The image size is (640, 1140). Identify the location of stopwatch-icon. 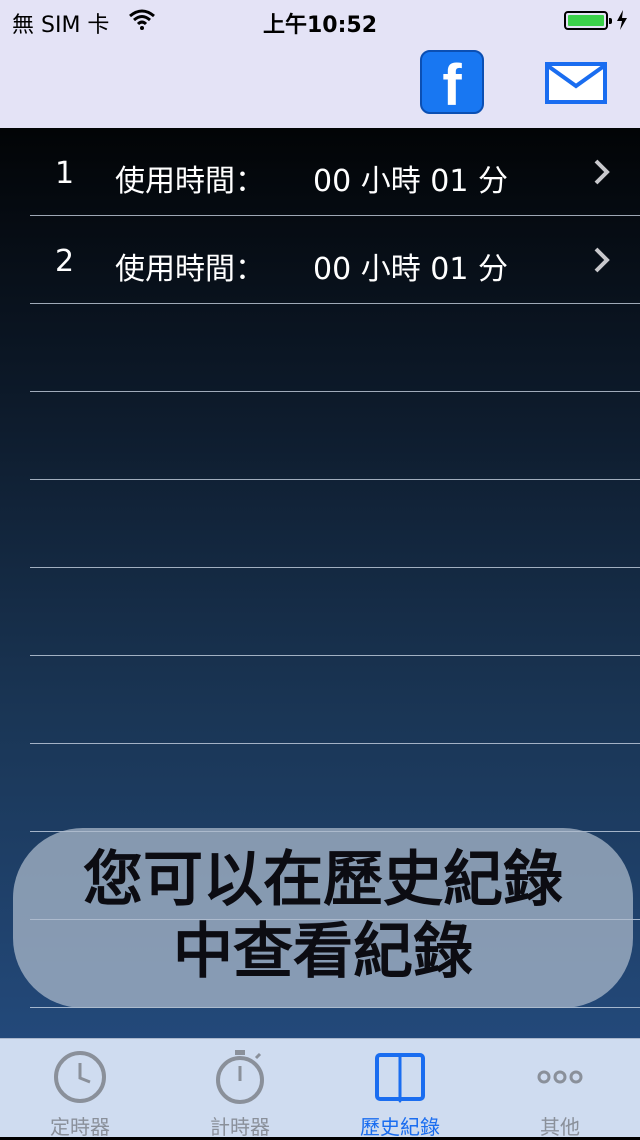
(240, 1077).